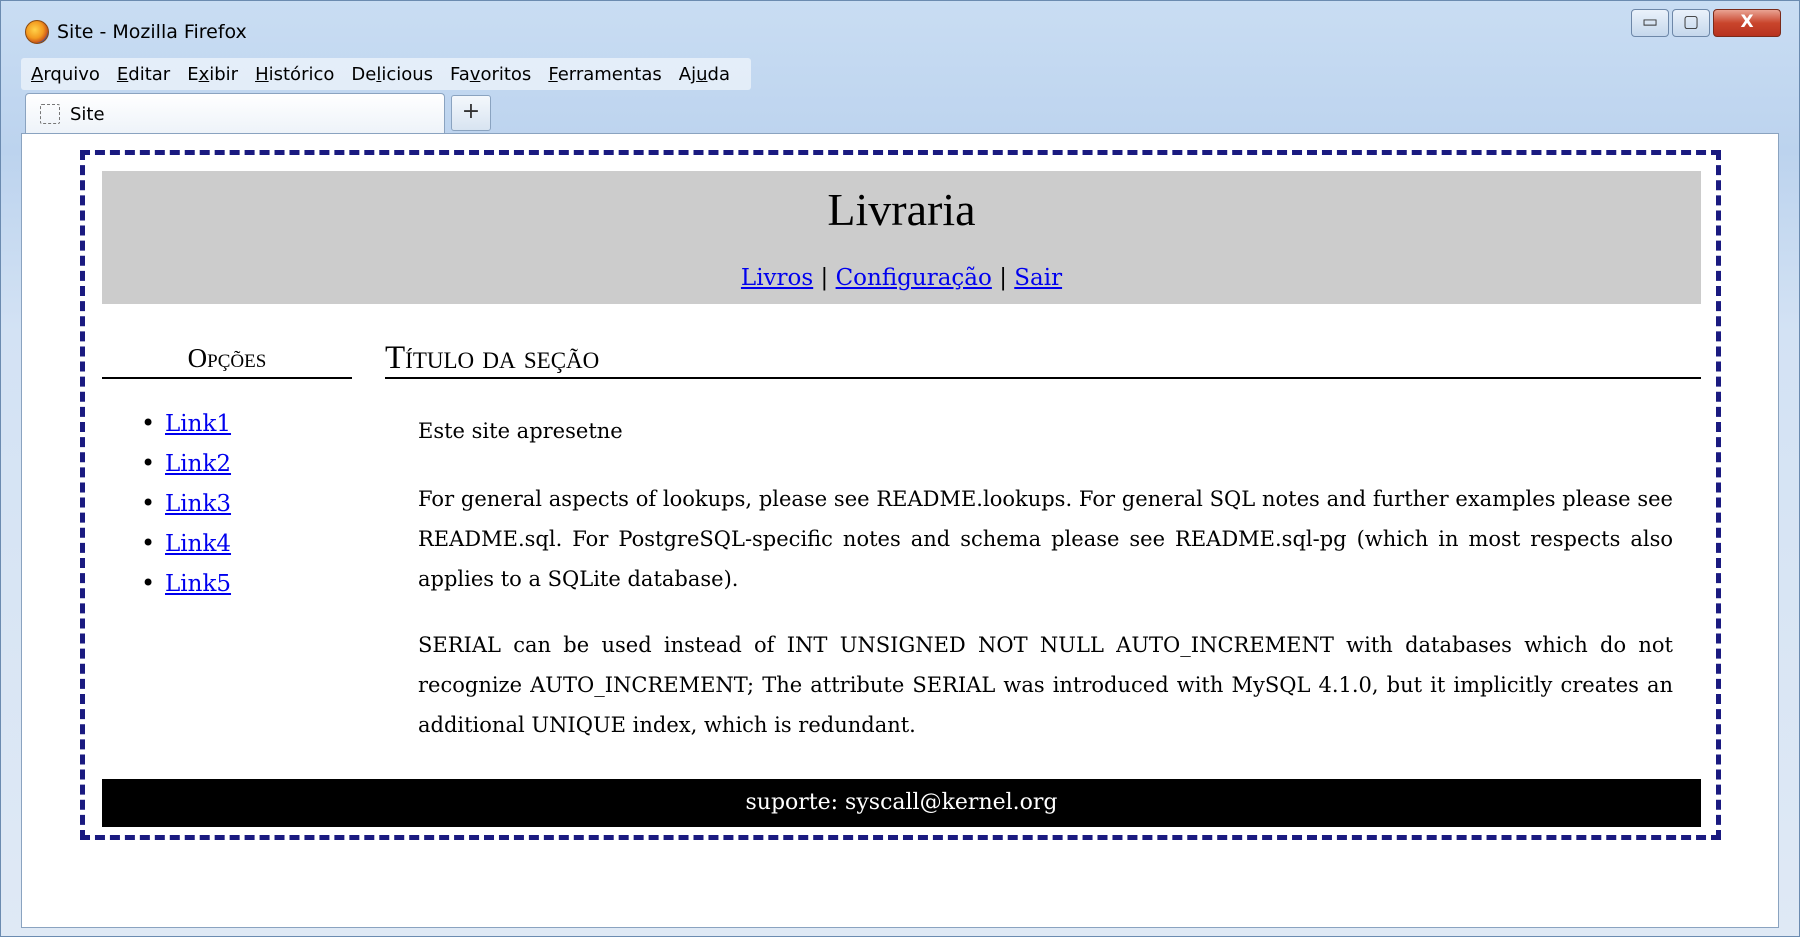 This screenshot has width=1800, height=937. I want to click on menu-ajuda: Ajuda, so click(704, 74).